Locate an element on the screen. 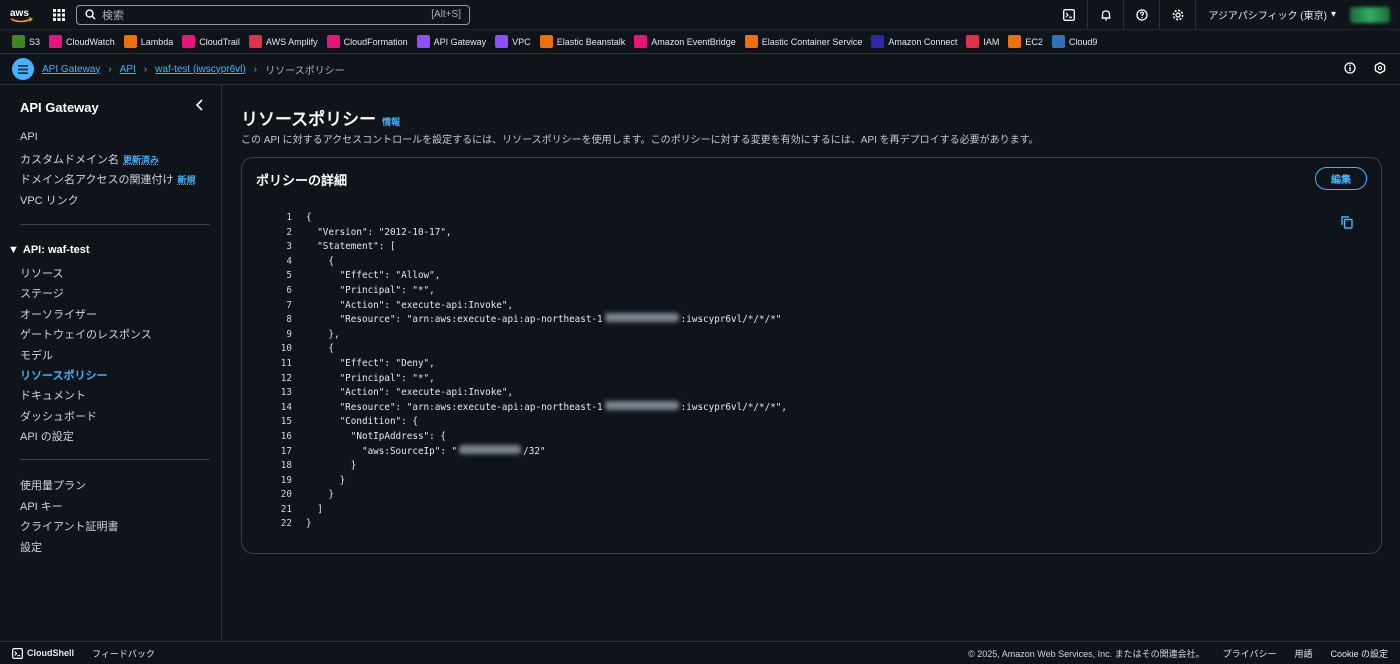 This screenshot has height=664, width=1400. settings-icon is located at coordinates (1177, 15).